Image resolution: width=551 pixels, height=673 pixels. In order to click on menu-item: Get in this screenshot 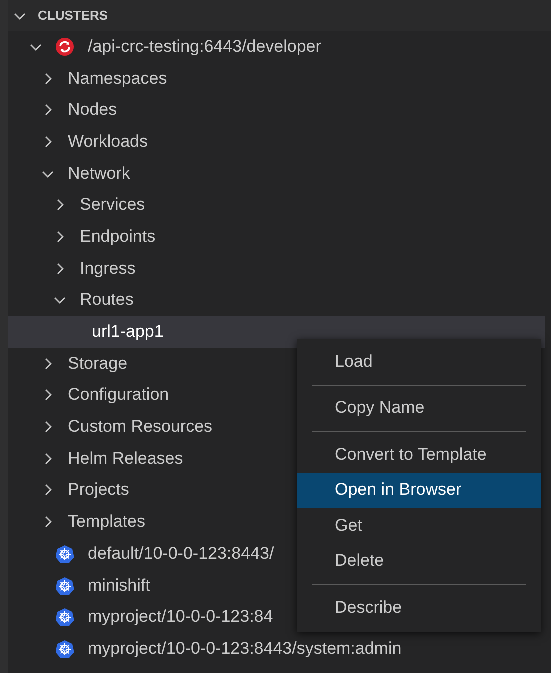, I will do `click(419, 526)`.